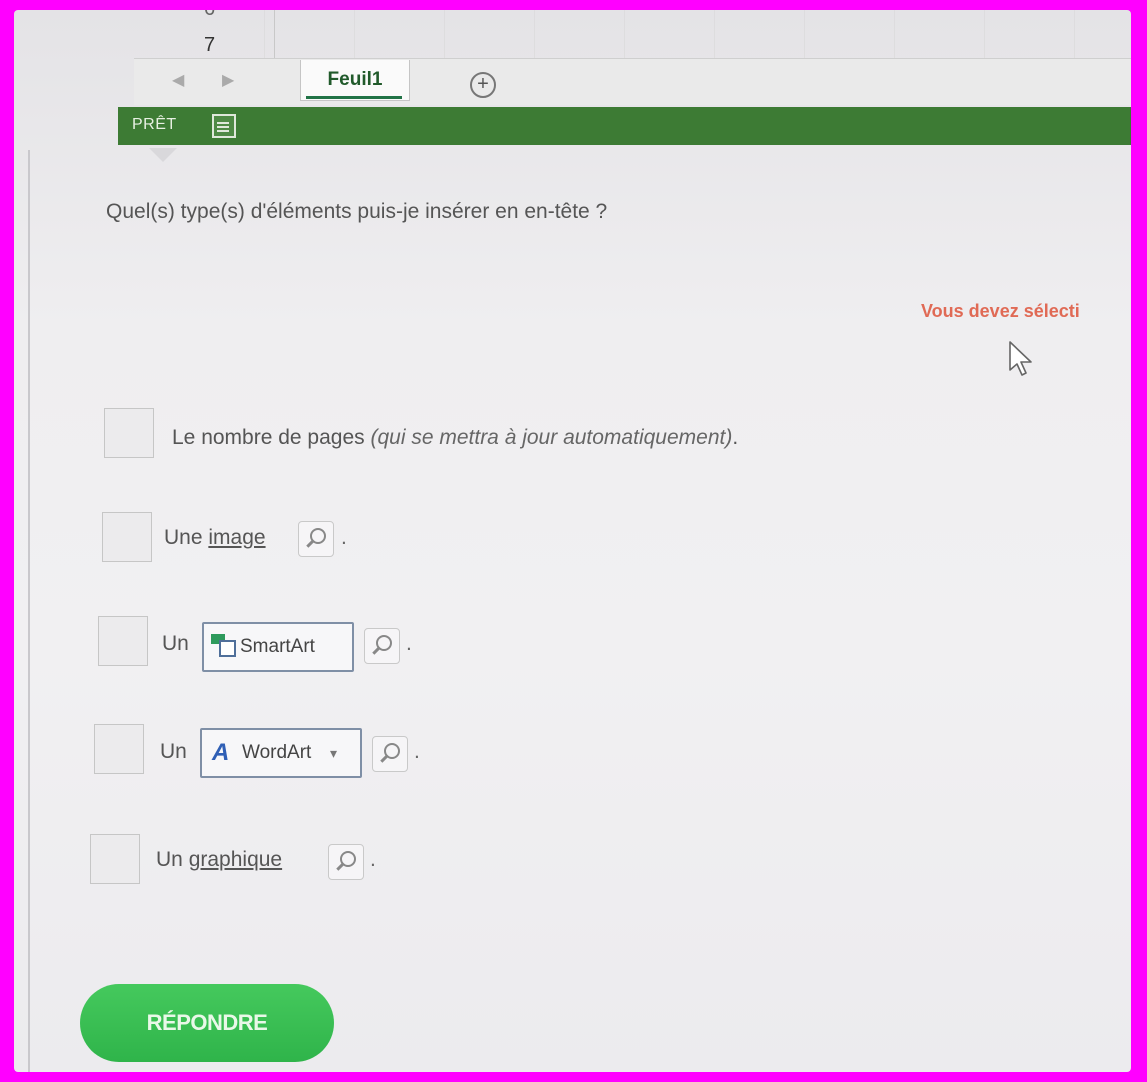 This screenshot has width=1147, height=1082. Describe the element at coordinates (210, 45) in the screenshot. I see `row-header-7: 7` at that location.